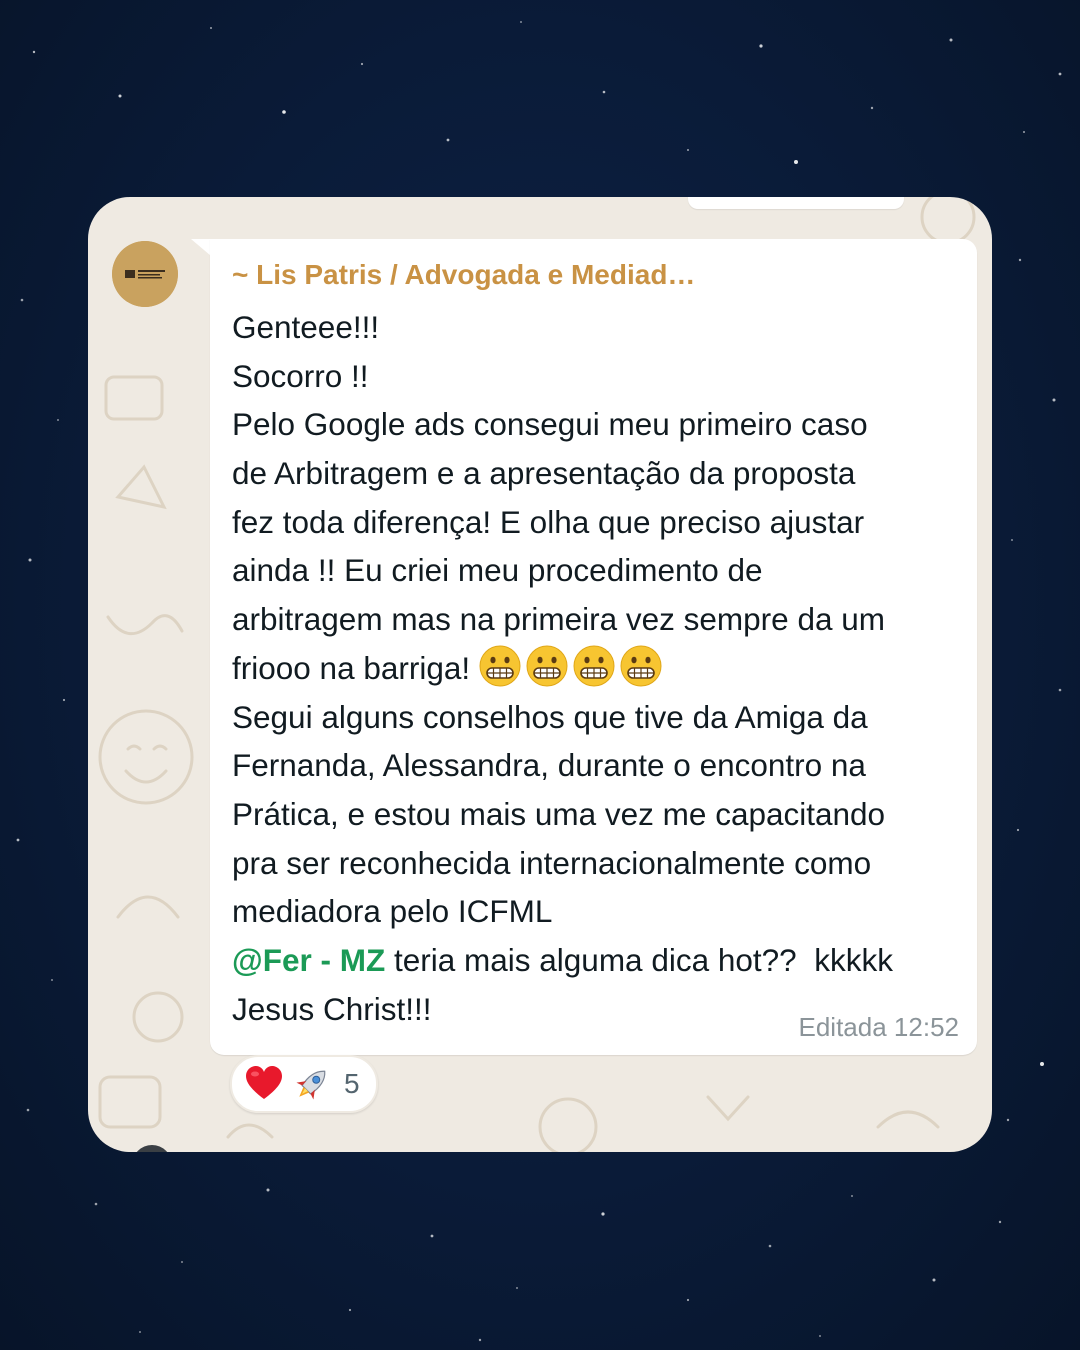 The image size is (1080, 1350). Describe the element at coordinates (497, 570) in the screenshot. I see `message-line: ainda !! Eu criei meu procedimento de` at that location.